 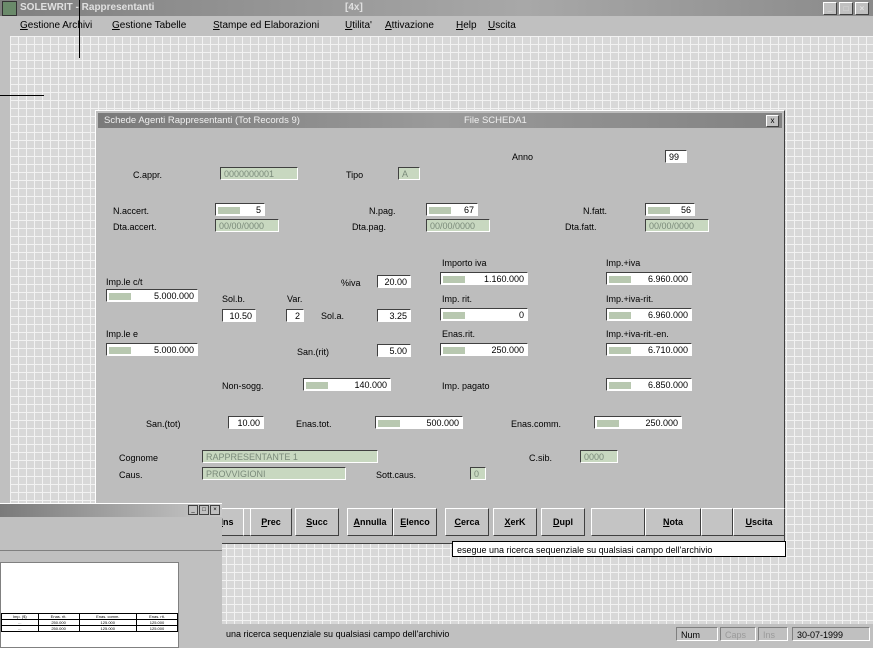 I want to click on impivarit-label: Imp.+iva-rit., so click(x=630, y=299).